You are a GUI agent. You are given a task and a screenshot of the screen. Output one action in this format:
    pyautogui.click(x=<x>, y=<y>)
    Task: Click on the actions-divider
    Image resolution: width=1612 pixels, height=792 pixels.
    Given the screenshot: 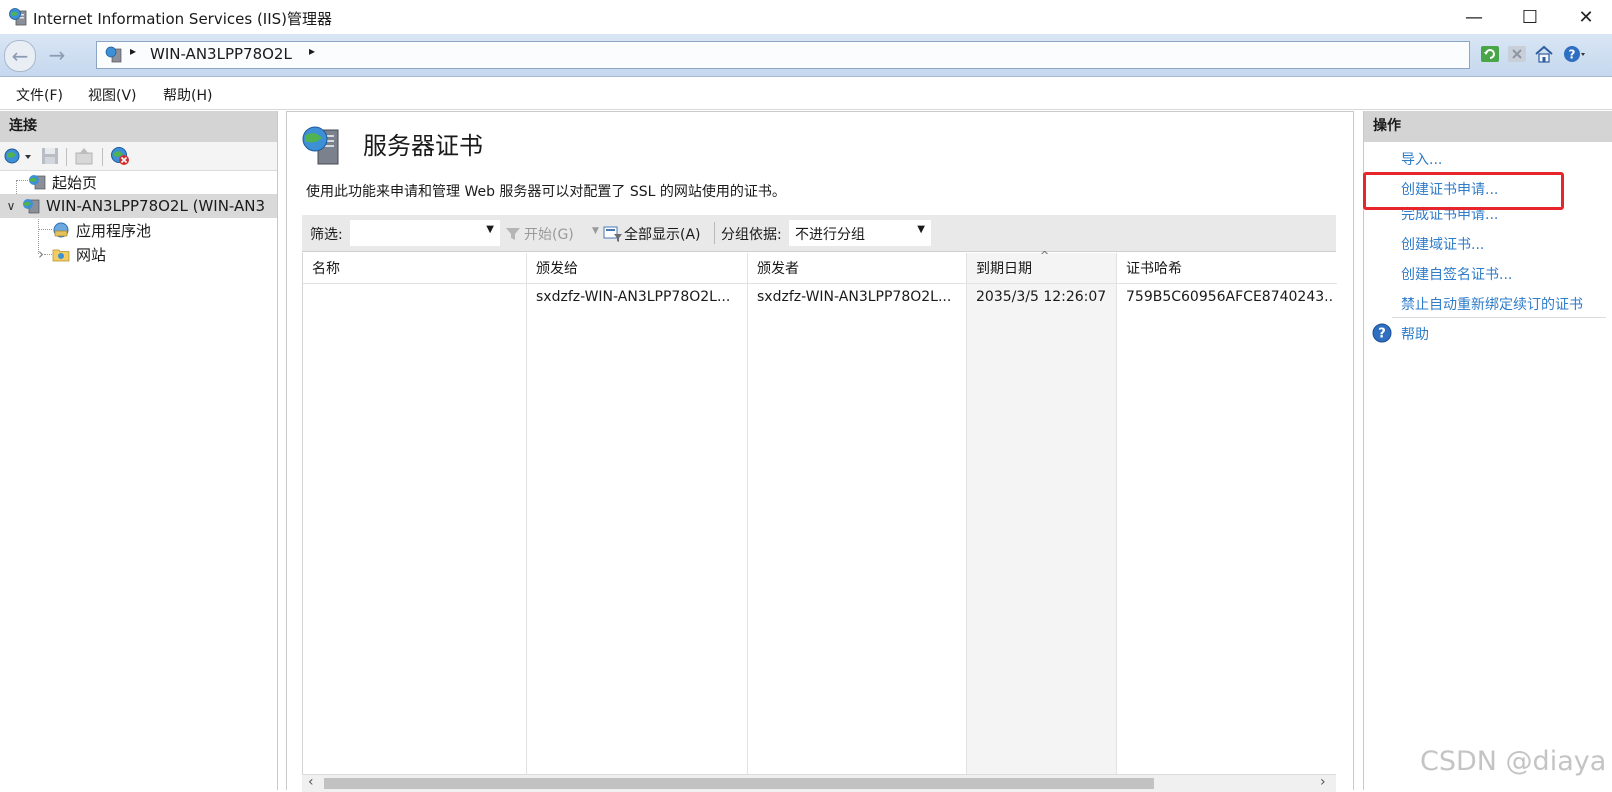 What is the action you would take?
    pyautogui.click(x=1499, y=317)
    